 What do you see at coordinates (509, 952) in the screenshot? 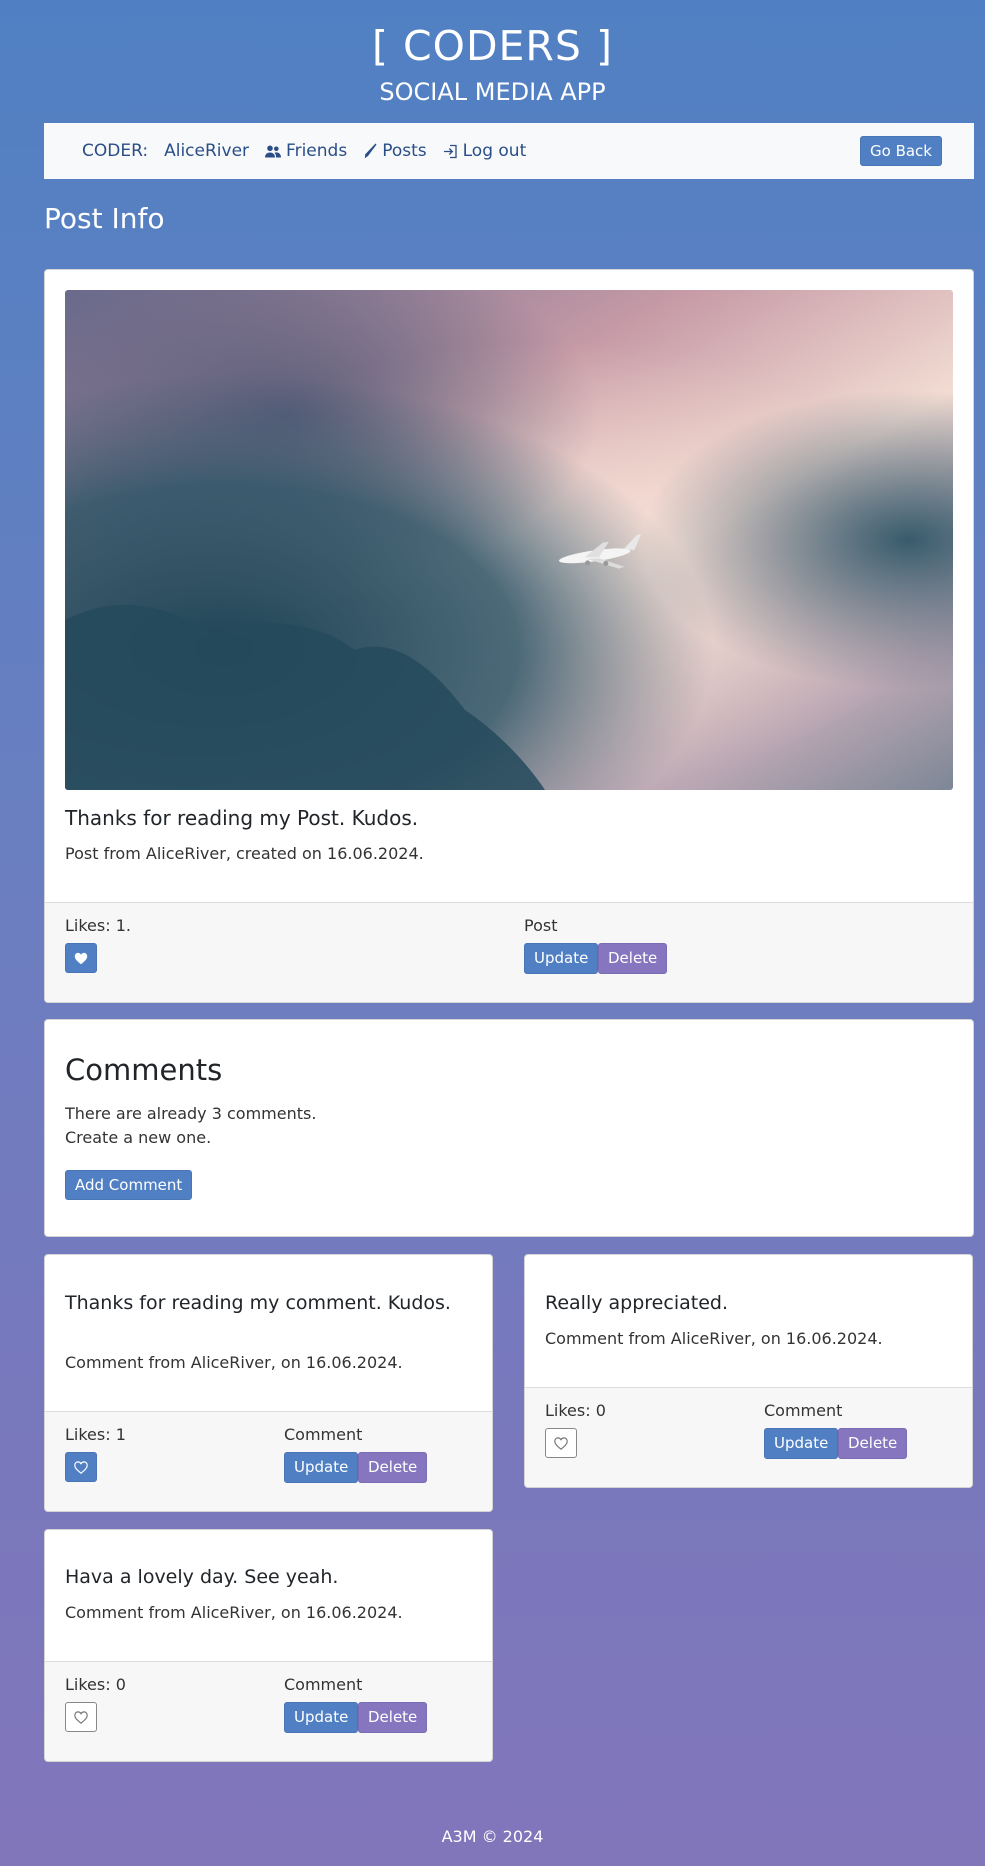
I see `post-footer: Likes: 1. Post Update Delete` at bounding box center [509, 952].